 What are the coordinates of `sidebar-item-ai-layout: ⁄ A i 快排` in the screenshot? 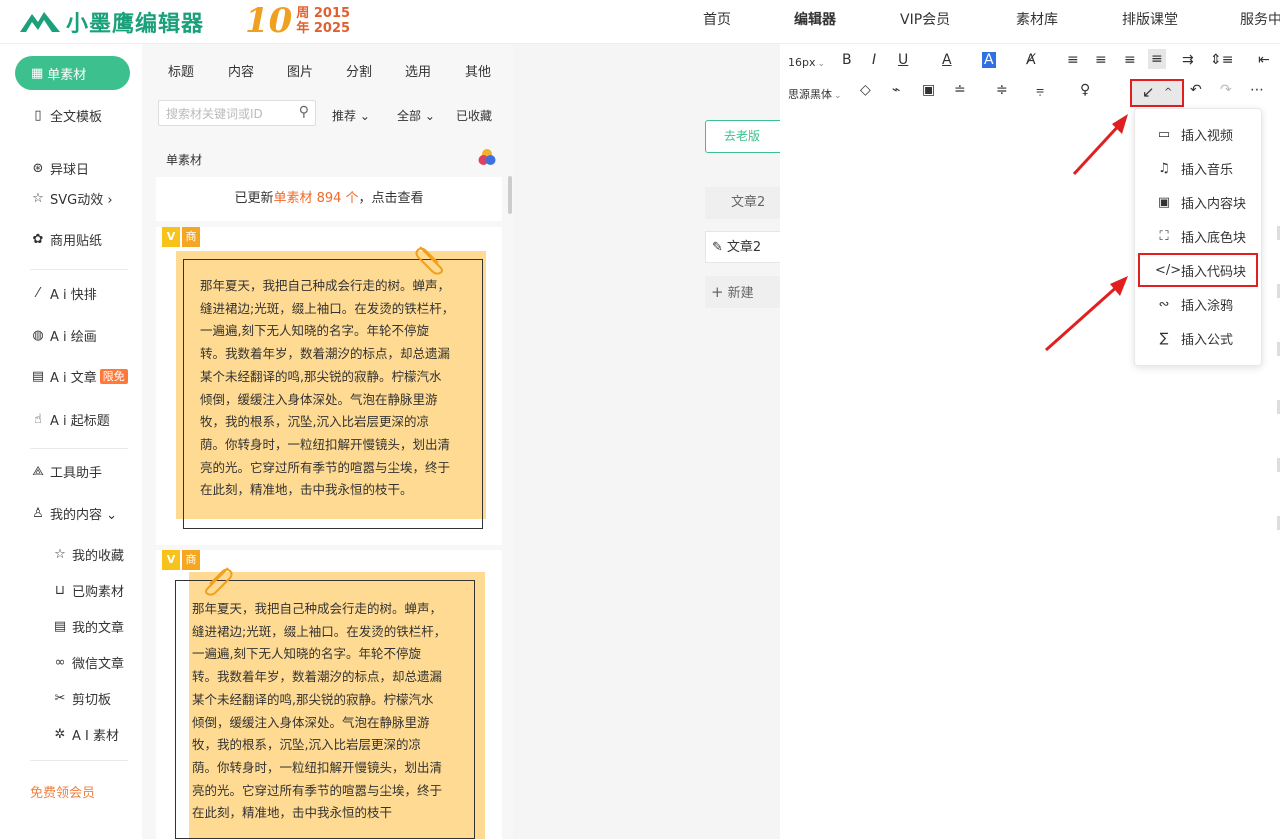 It's located at (63, 293).